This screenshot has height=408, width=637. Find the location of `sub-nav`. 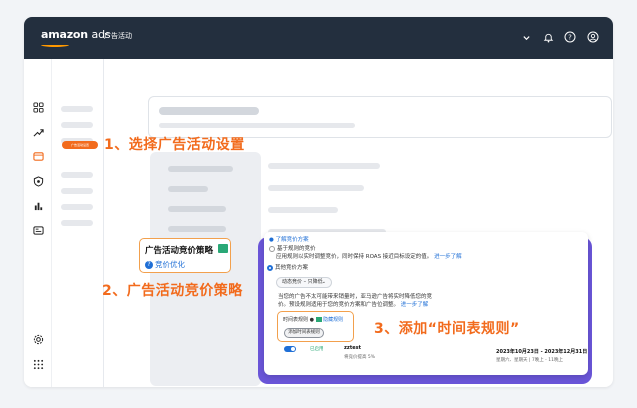

sub-nav is located at coordinates (78, 223).